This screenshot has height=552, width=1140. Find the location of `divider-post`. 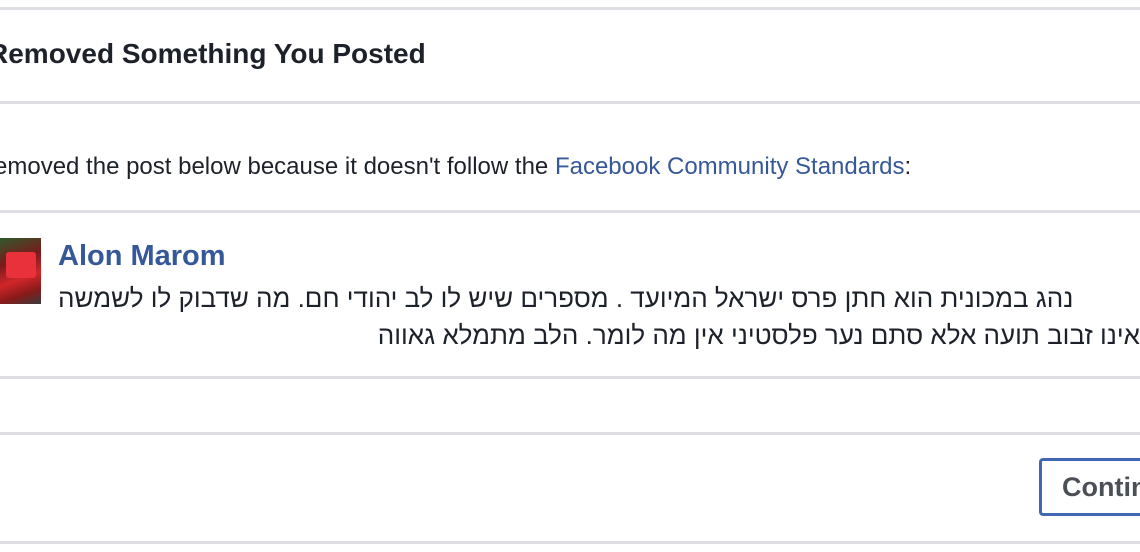

divider-post is located at coordinates (570, 377).